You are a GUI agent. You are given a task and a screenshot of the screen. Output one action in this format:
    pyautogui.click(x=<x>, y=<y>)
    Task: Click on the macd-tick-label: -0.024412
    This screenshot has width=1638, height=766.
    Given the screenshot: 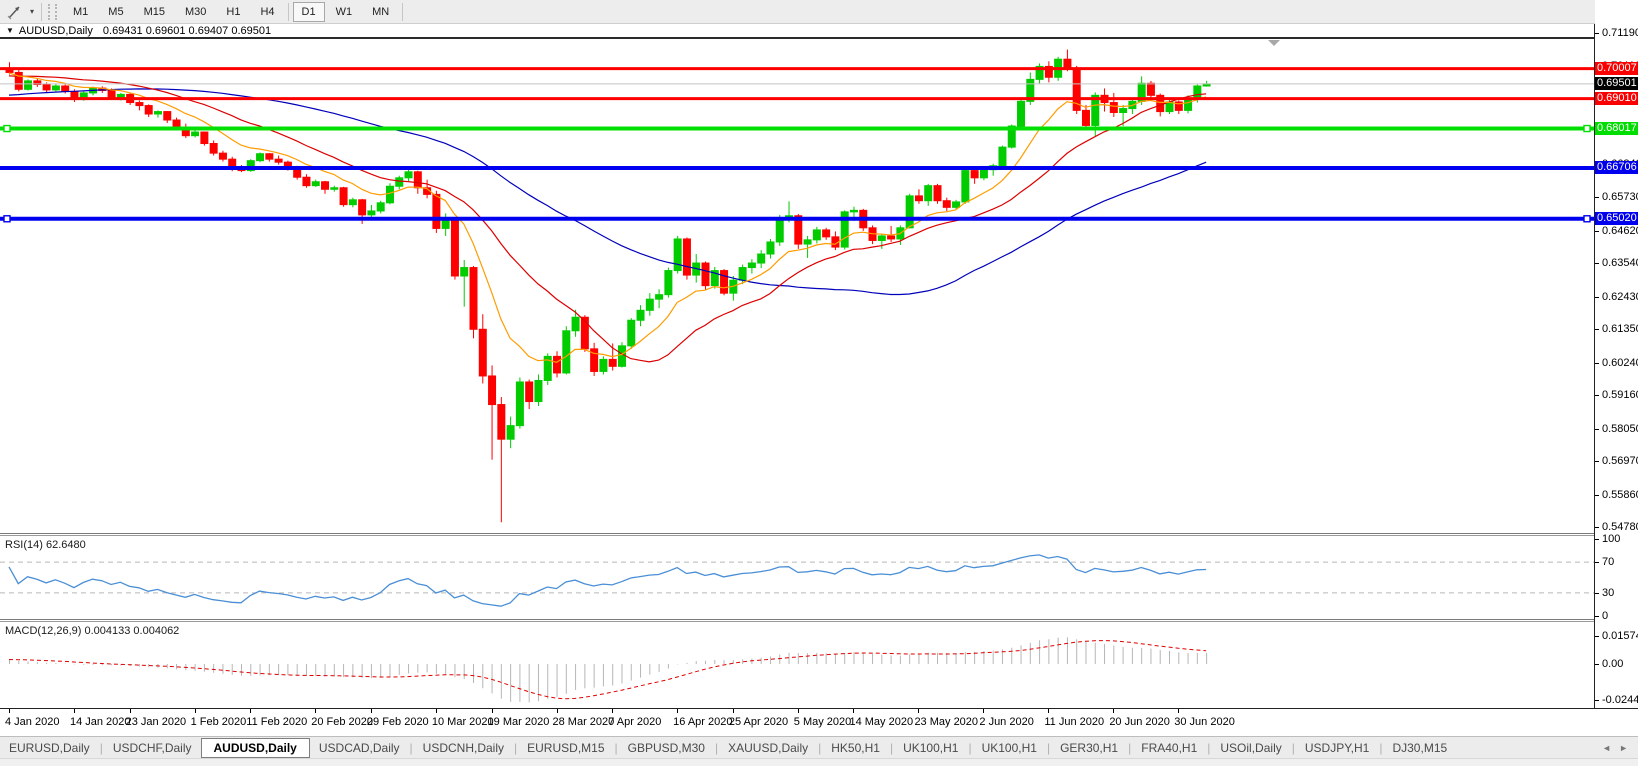 What is the action you would take?
    pyautogui.click(x=1620, y=700)
    